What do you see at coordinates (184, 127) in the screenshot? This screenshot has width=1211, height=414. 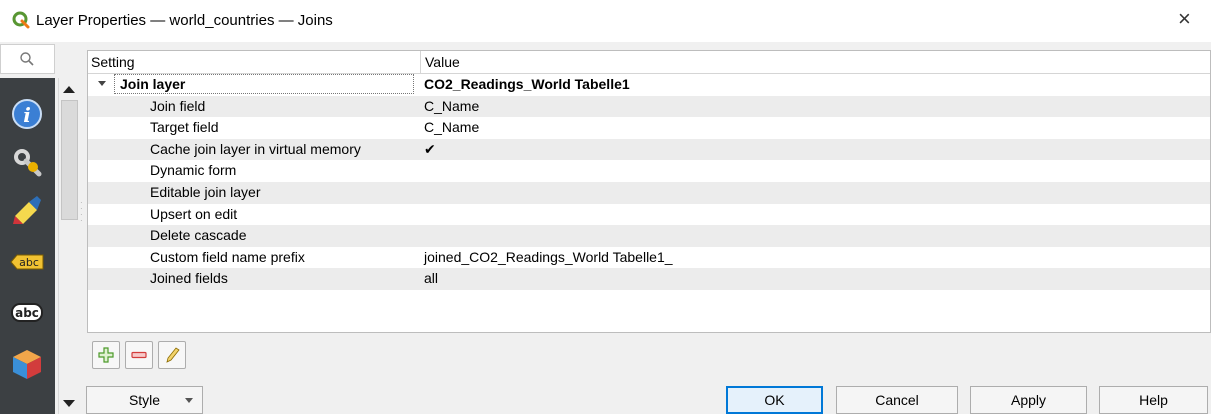 I see `setting-cell: Target field` at bounding box center [184, 127].